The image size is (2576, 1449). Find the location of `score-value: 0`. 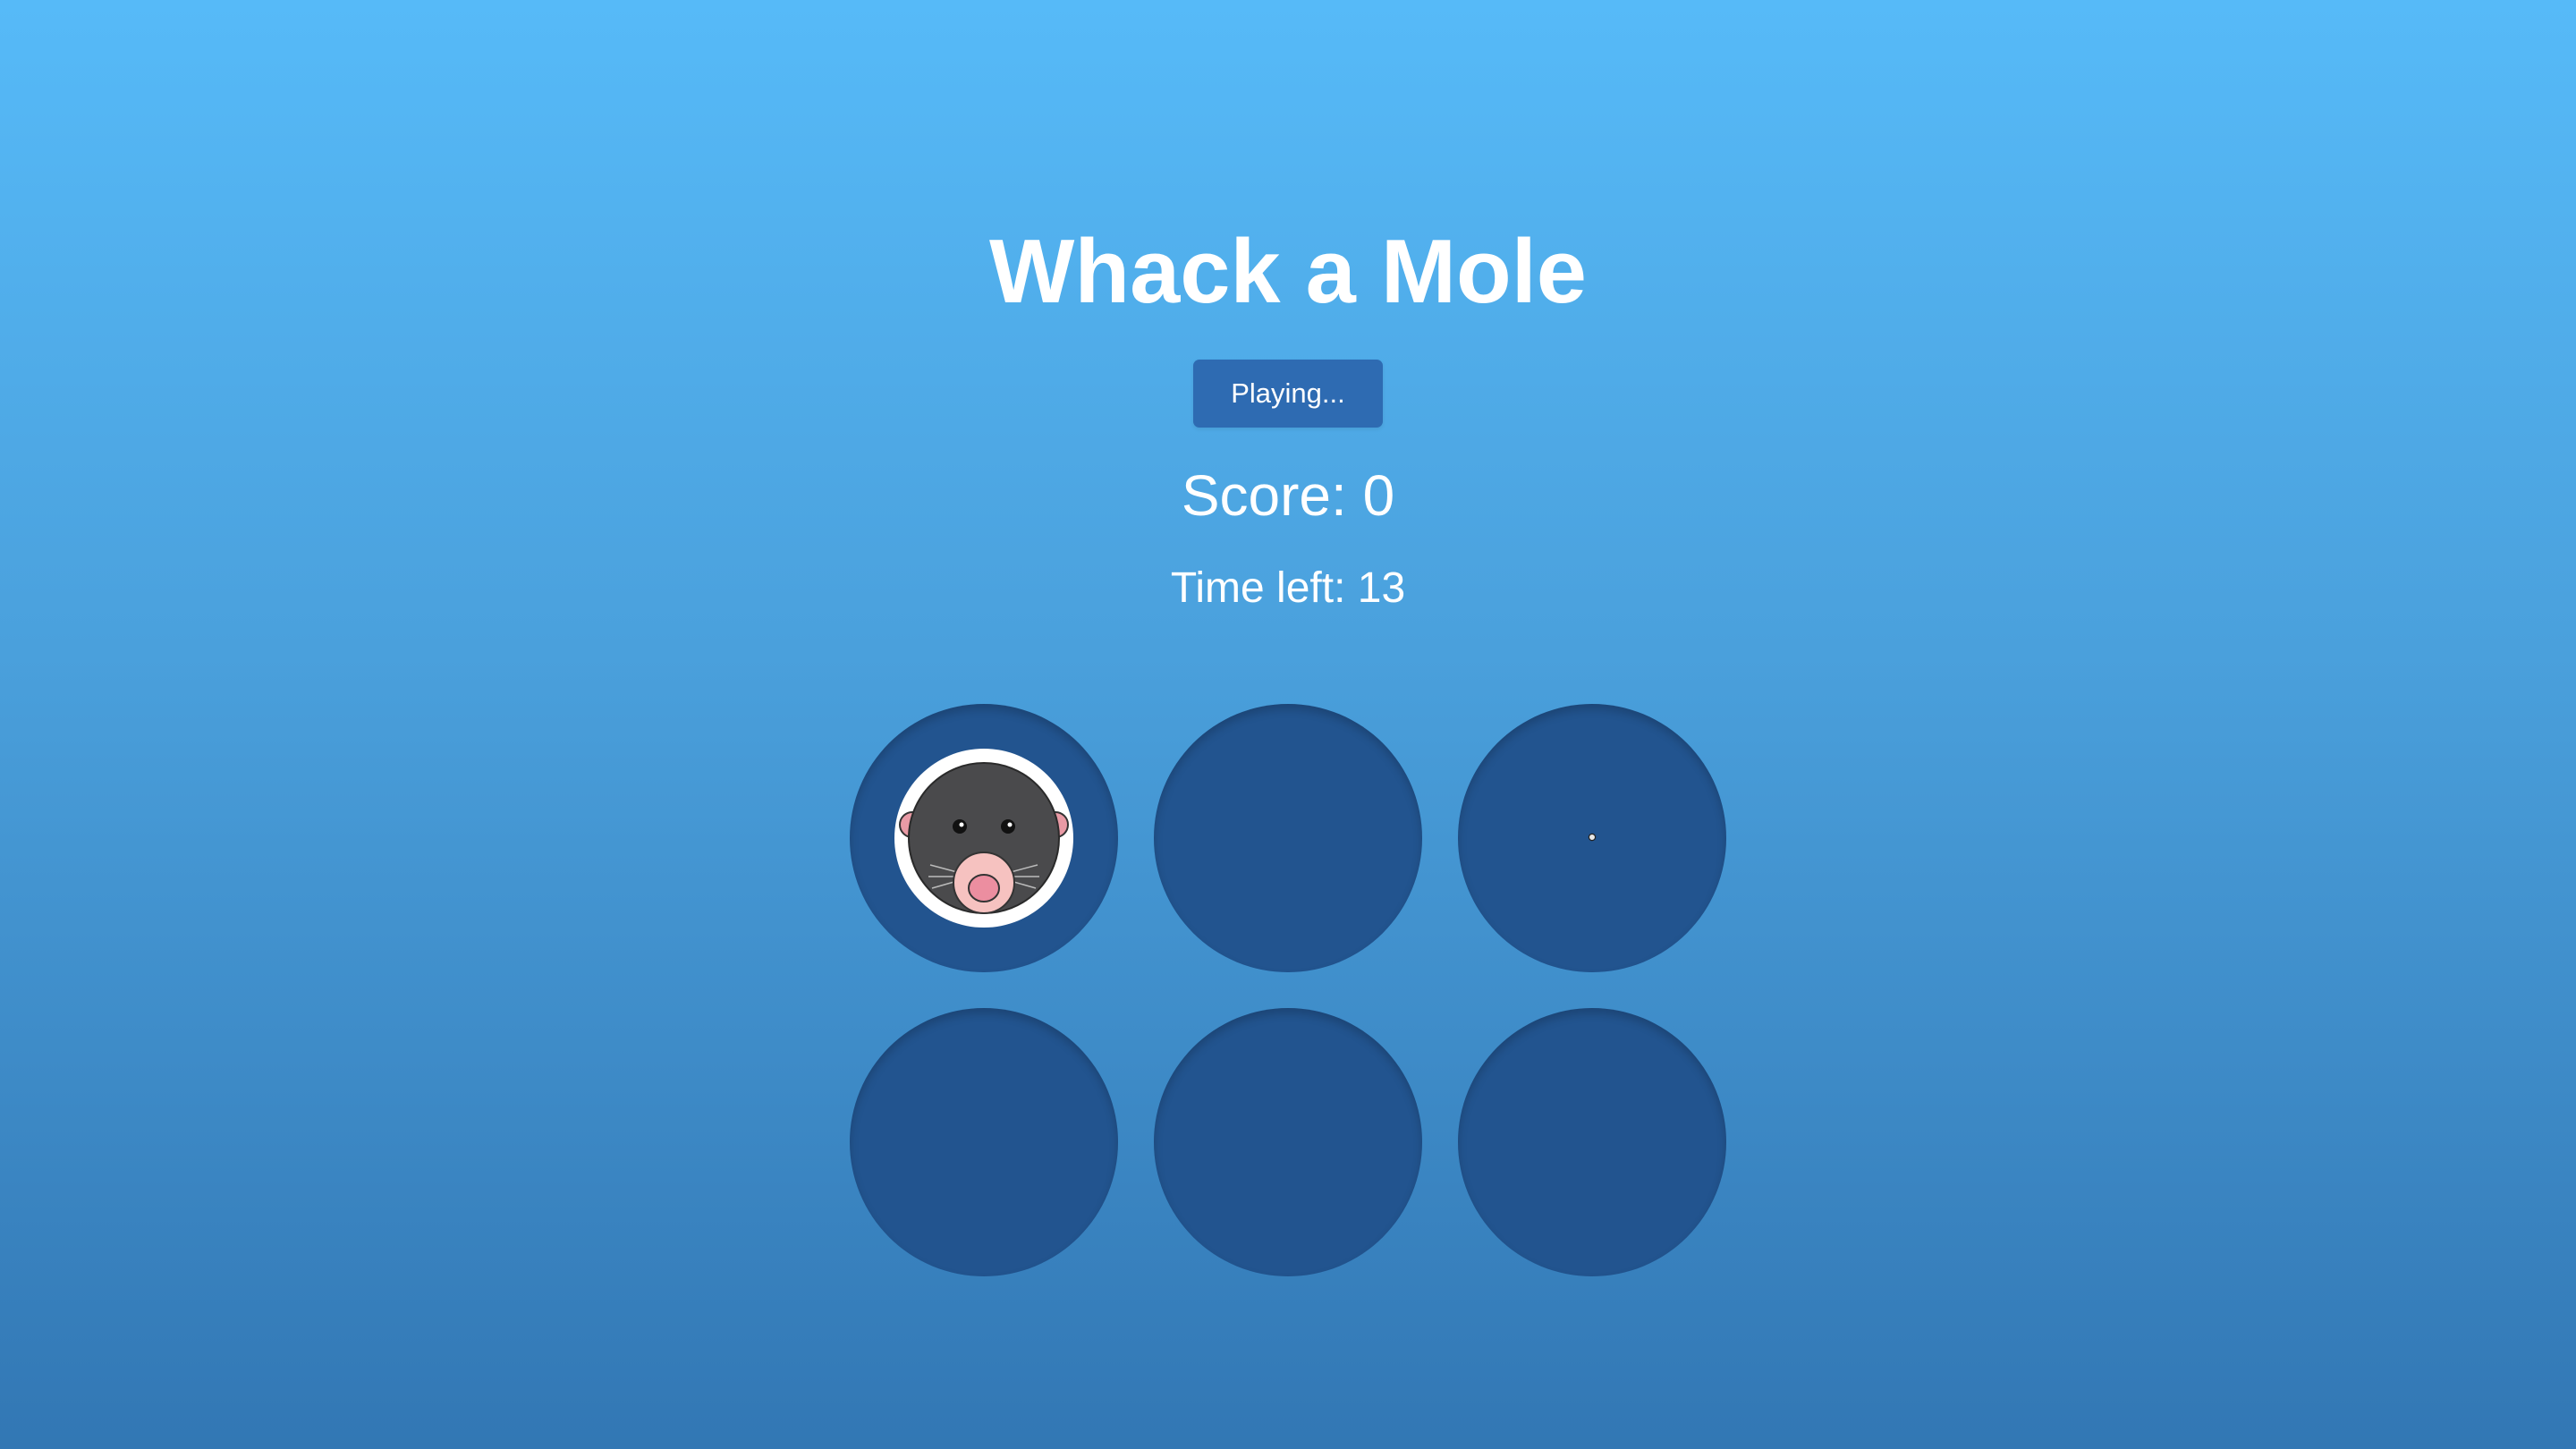

score-value: 0 is located at coordinates (1378, 495).